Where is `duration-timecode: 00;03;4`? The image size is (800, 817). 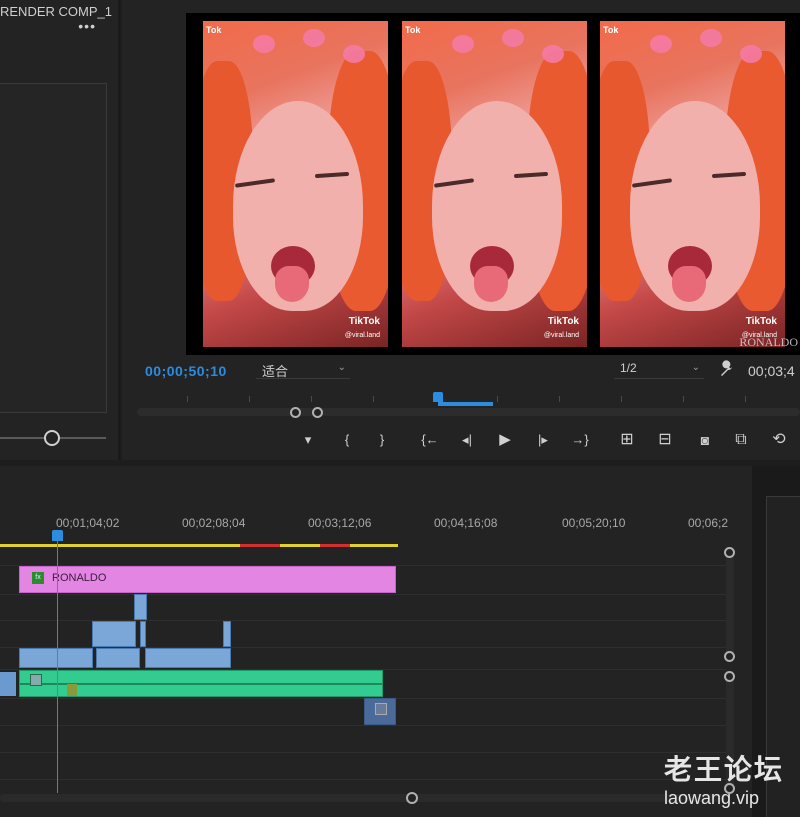 duration-timecode: 00;03;4 is located at coordinates (771, 371).